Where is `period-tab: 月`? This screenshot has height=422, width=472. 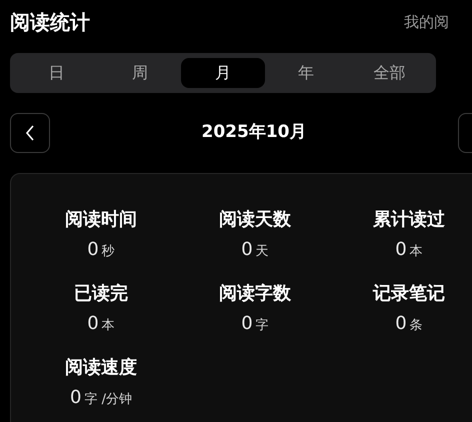
period-tab: 月 is located at coordinates (223, 73).